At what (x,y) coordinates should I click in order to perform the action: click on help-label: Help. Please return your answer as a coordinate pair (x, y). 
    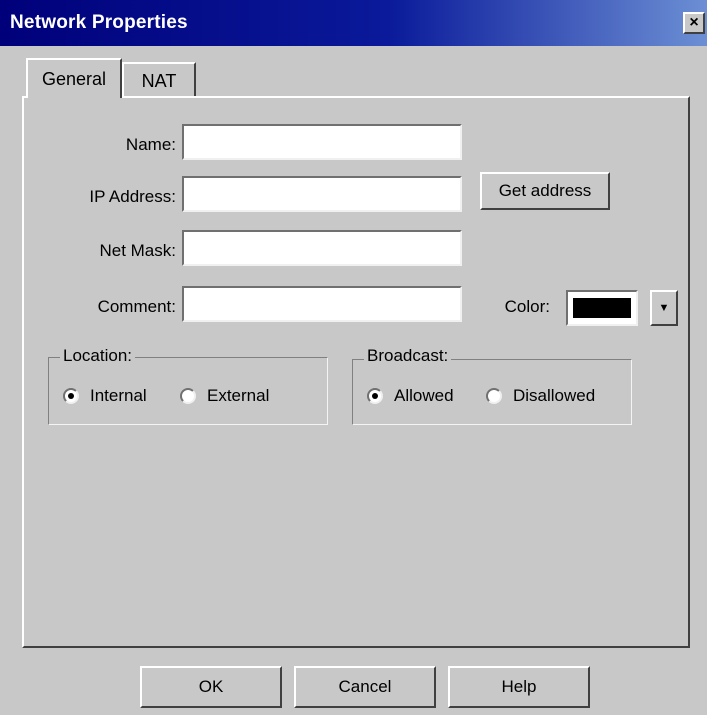
    Looking at the image, I should click on (519, 686).